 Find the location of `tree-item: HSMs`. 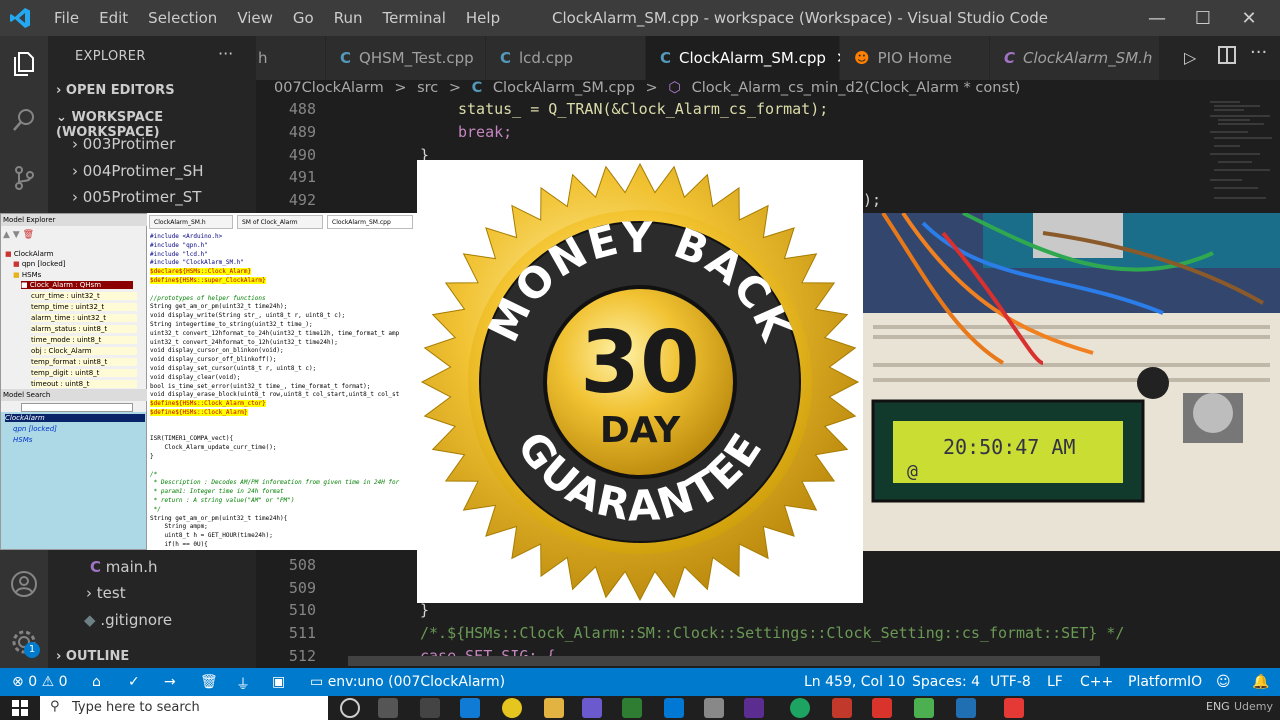

tree-item: HSMs is located at coordinates (22, 440).